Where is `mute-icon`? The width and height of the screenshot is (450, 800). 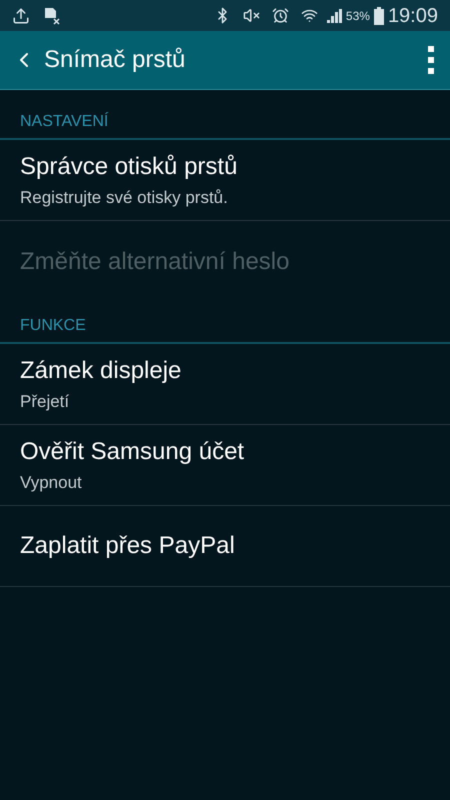
mute-icon is located at coordinates (251, 15).